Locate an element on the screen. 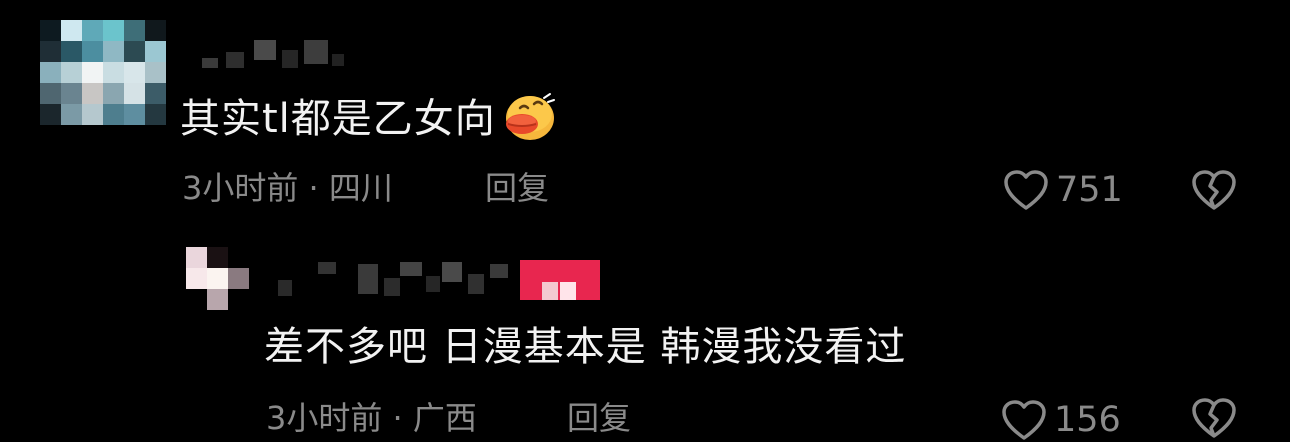 The height and width of the screenshot is (442, 1290). comment-body: 其实tl都是乙女向 is located at coordinates (338, 119).